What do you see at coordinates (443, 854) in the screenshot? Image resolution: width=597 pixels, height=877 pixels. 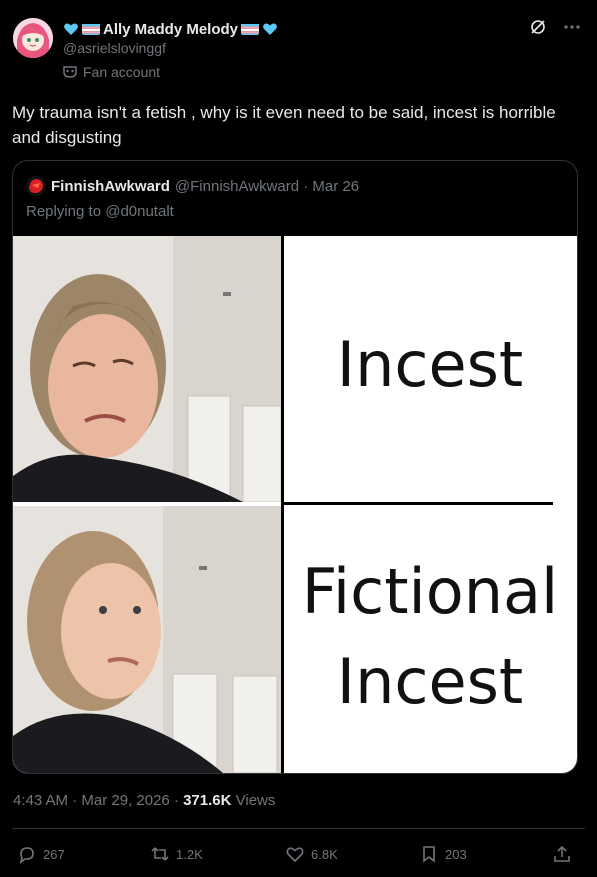 I see `bookmark-button: 203` at bounding box center [443, 854].